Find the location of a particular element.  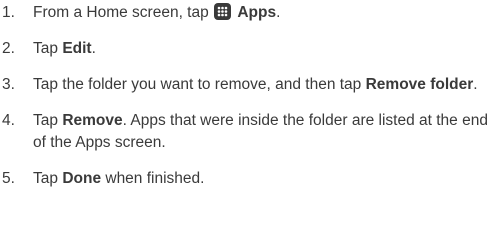

step-bold-label: Edit is located at coordinates (77, 48).